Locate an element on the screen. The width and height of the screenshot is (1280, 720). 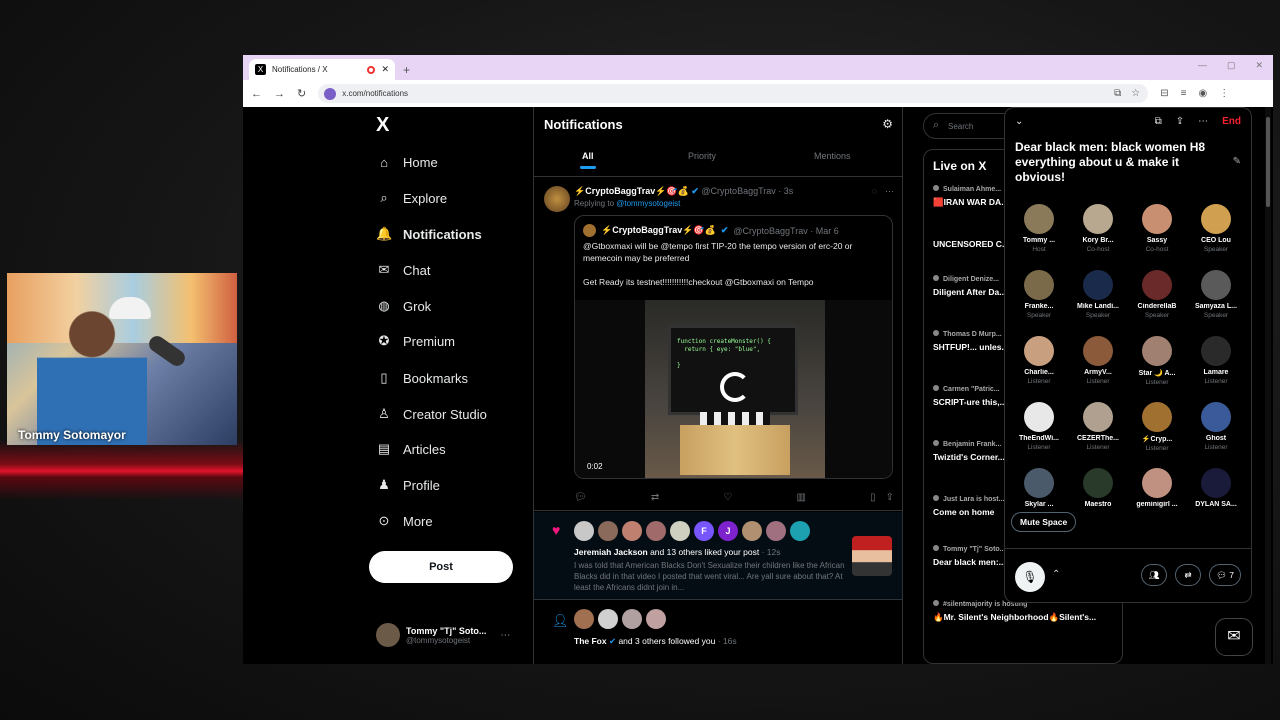
space-participant: Star 🌙 A... Listener is located at coordinates (1157, 361).